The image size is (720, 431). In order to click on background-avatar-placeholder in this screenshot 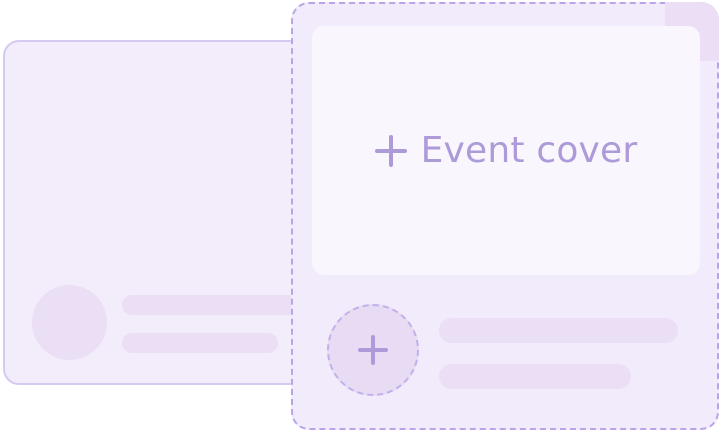, I will do `click(69, 322)`.